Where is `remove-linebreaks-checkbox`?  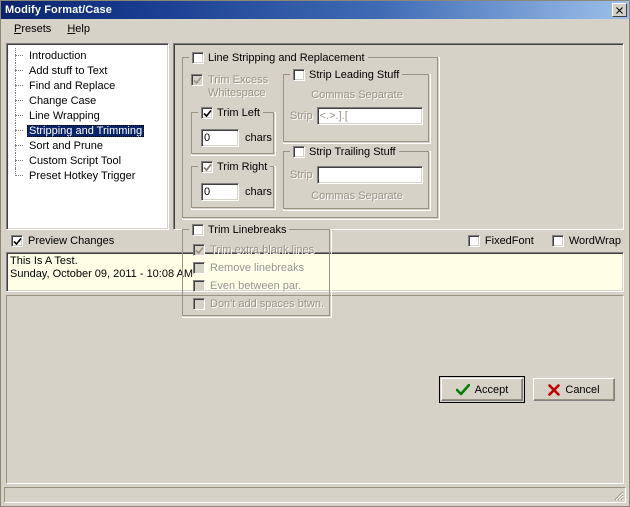
remove-linebreaks-checkbox is located at coordinates (199, 268).